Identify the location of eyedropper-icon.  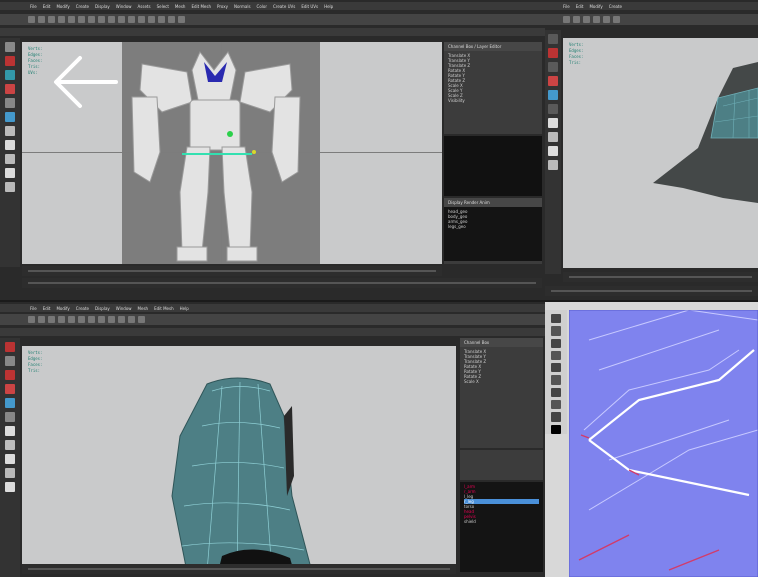
(556, 380).